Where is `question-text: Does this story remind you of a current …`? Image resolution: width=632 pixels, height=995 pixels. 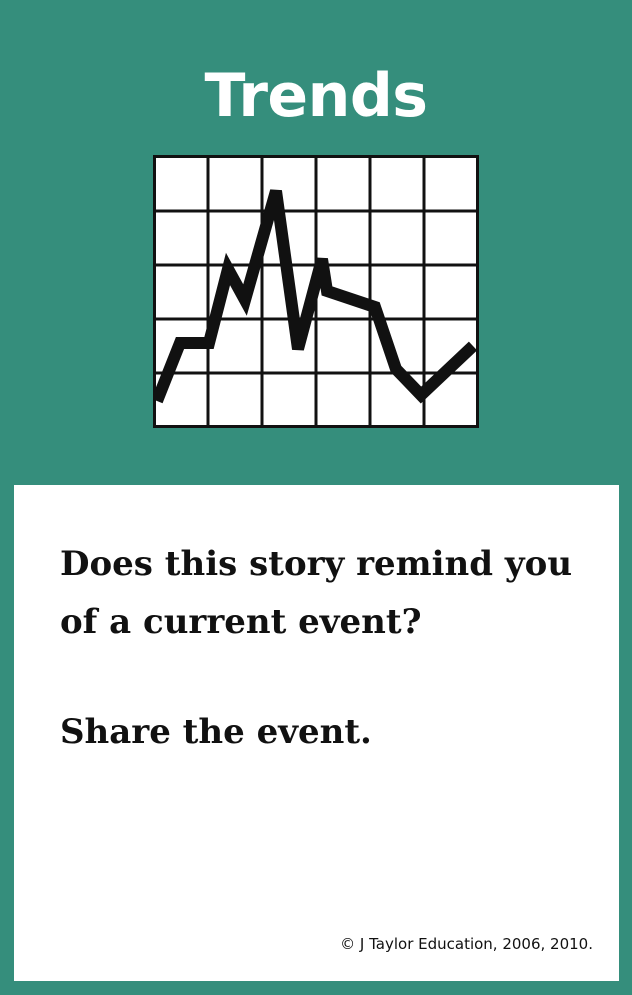
question-text: Does this story remind you of a current … is located at coordinates (316, 593).